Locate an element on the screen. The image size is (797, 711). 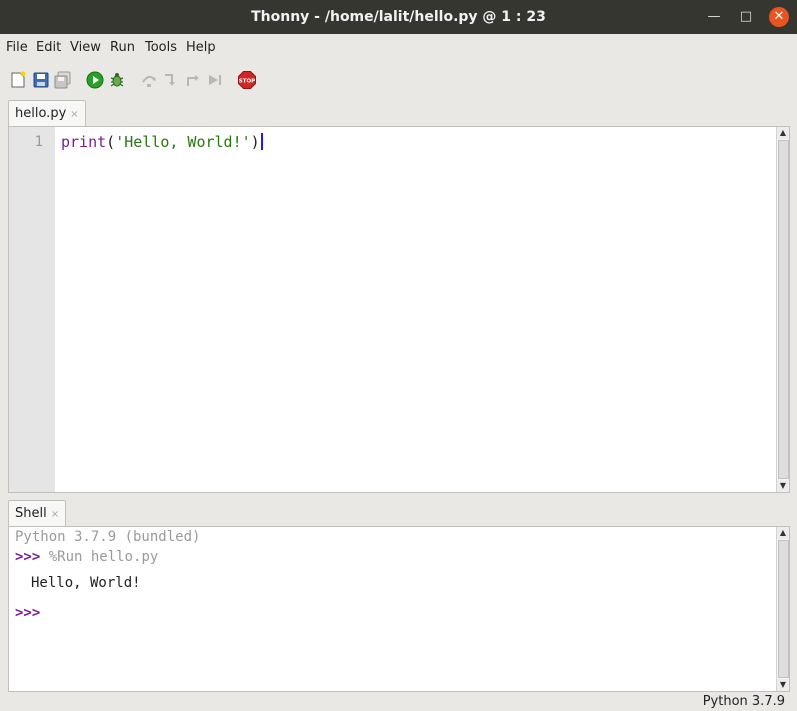
tab-close-icon: × is located at coordinates (74, 114).